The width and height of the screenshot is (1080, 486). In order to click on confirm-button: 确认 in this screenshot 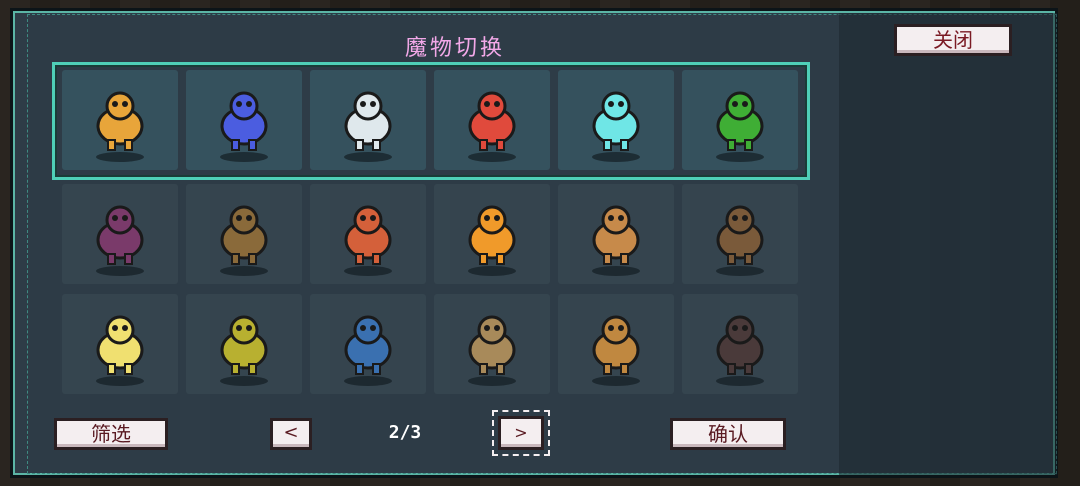, I will do `click(728, 434)`.